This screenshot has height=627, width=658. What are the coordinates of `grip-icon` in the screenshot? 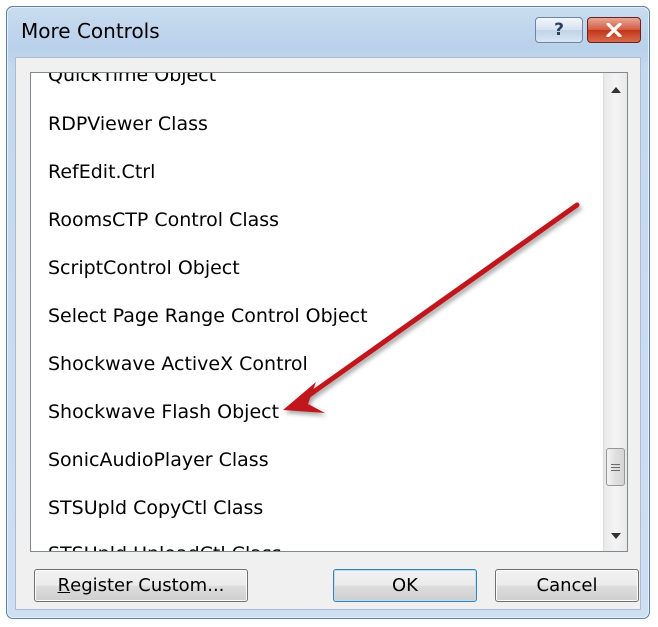 It's located at (615, 467).